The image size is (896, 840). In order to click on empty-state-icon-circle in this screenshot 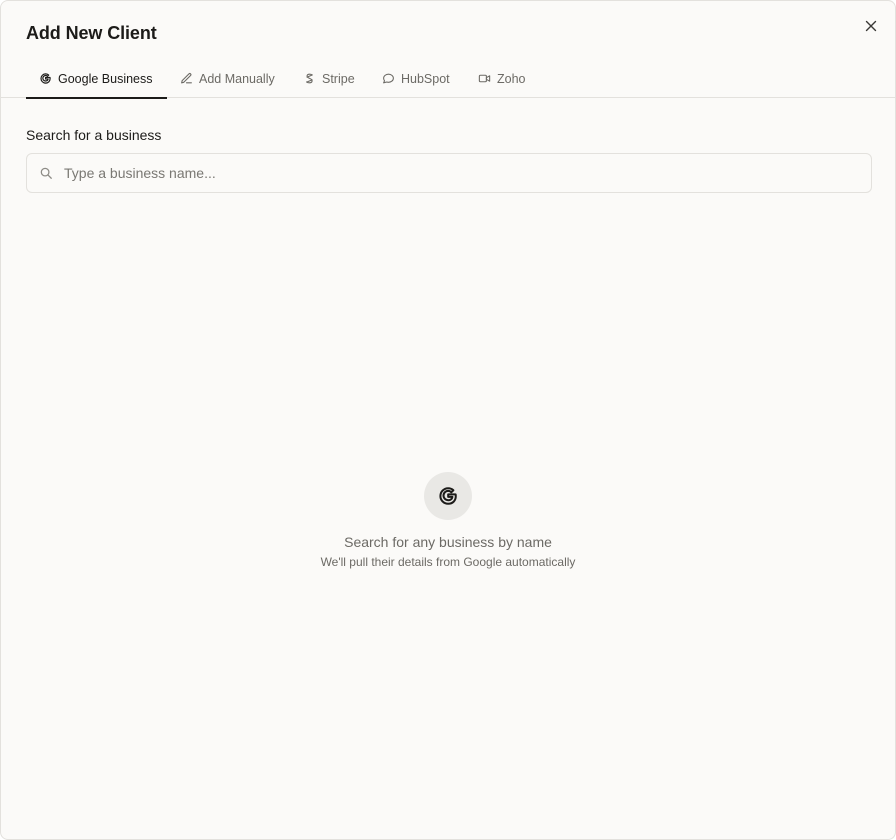, I will do `click(448, 496)`.